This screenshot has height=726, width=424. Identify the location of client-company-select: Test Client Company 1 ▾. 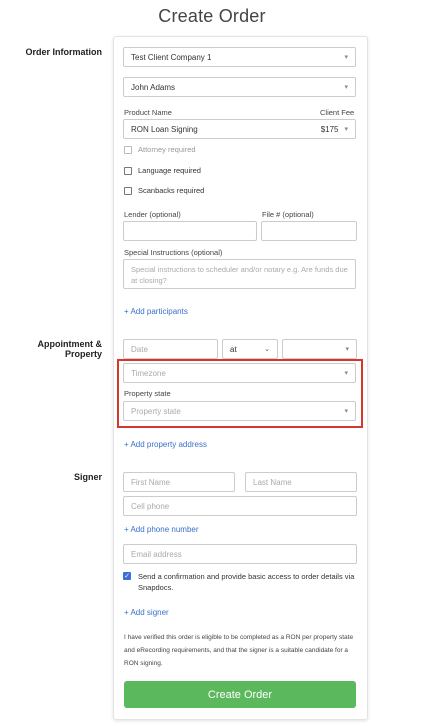
(239, 57).